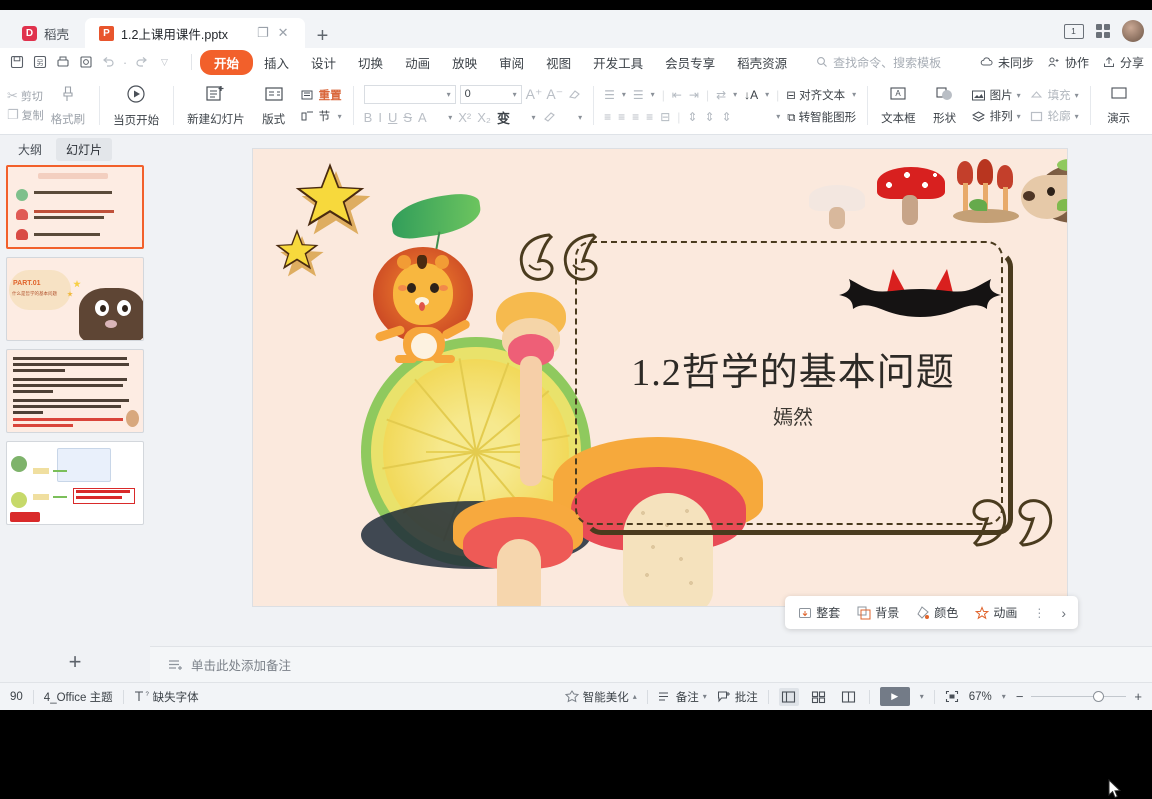 The width and height of the screenshot is (1152, 799). Describe the element at coordinates (323, 62) in the screenshot. I see `menu-item-design: 设计` at that location.